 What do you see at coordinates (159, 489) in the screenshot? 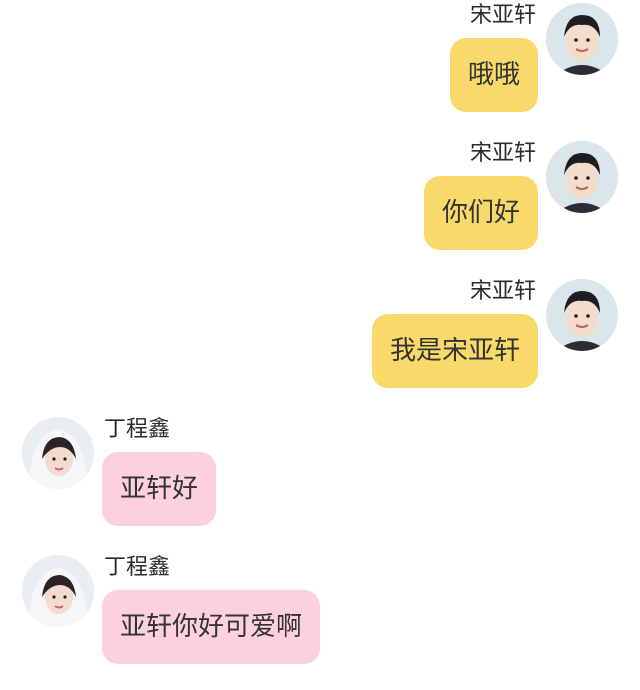
I see `message-bubble: 亚轩好` at bounding box center [159, 489].